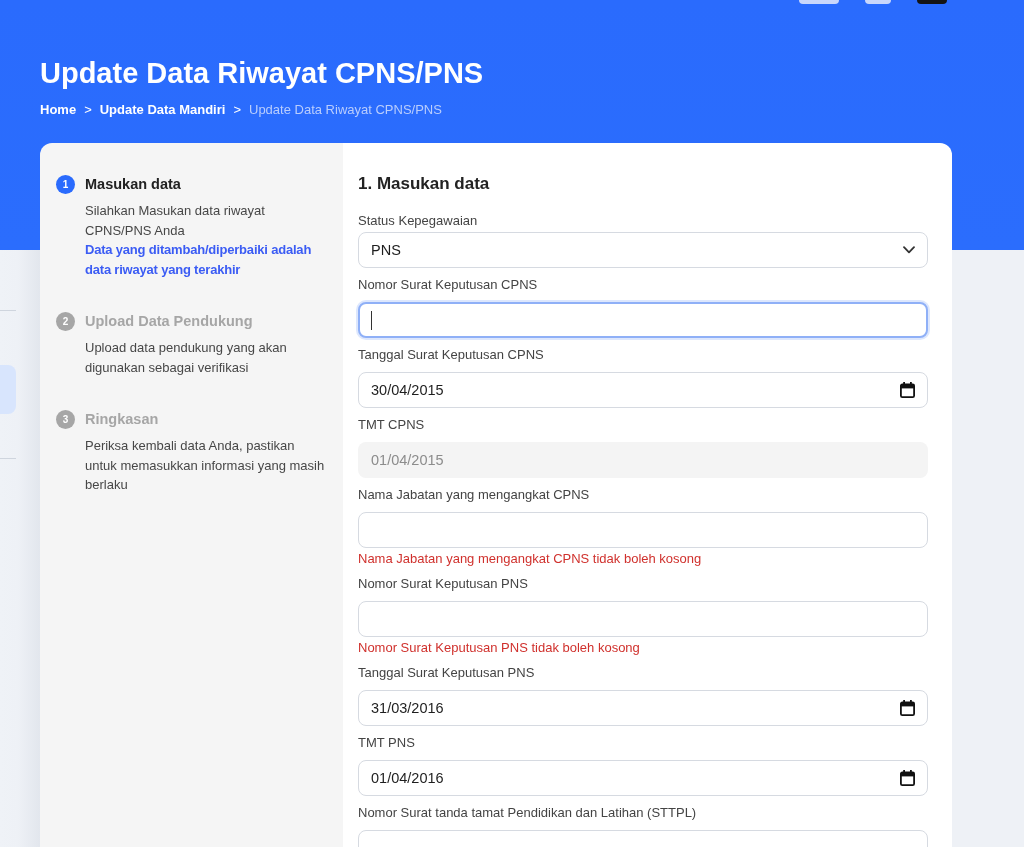  What do you see at coordinates (878, 2) in the screenshot?
I see `header-icon-button` at bounding box center [878, 2].